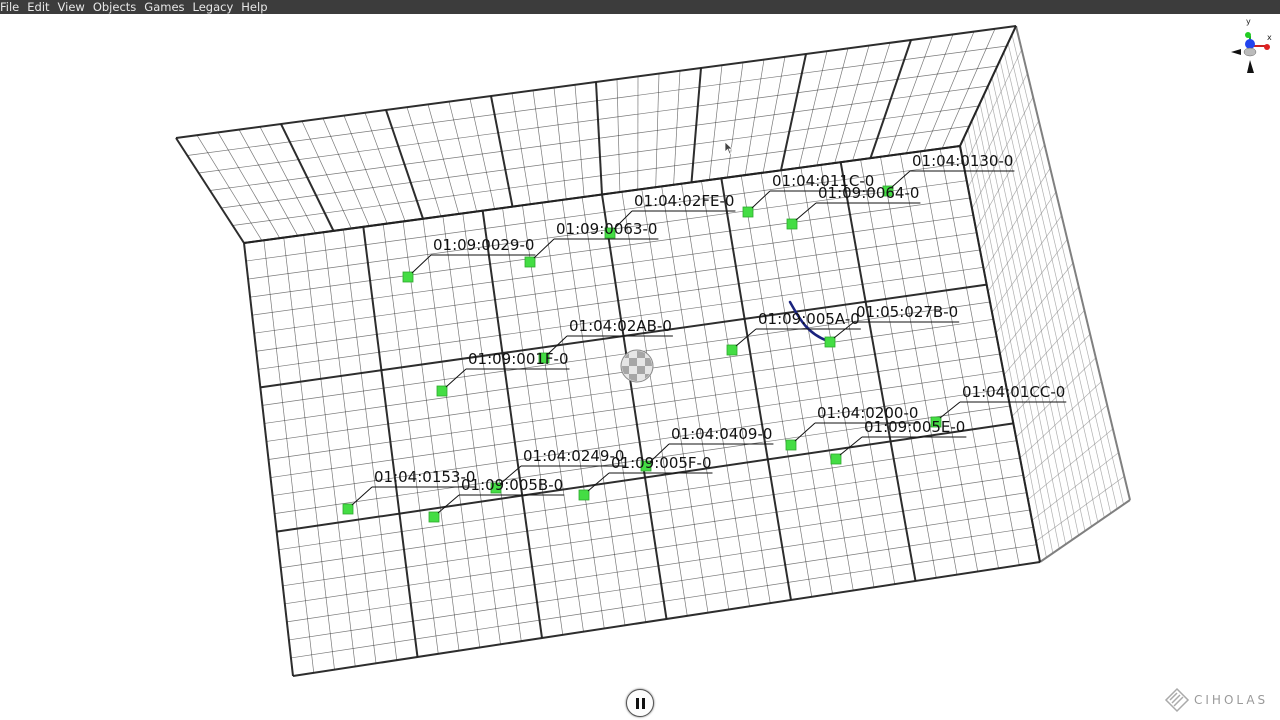  Describe the element at coordinates (1013, 392) in the screenshot. I see `tag-label: 01:04:01CC-0` at that location.